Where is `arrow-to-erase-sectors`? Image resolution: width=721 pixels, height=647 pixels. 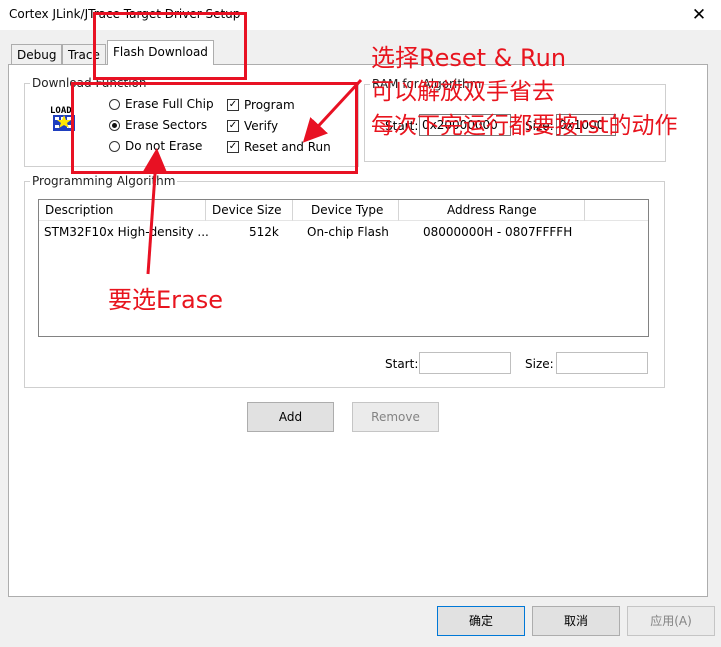
arrow-to-erase-sectors is located at coordinates (155, 211).